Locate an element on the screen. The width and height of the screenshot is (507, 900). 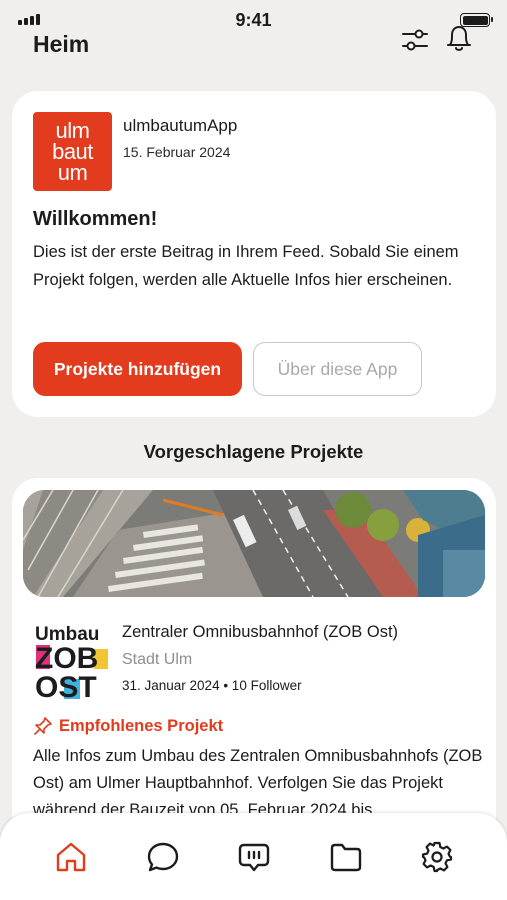
bell-icon is located at coordinates (459, 38).